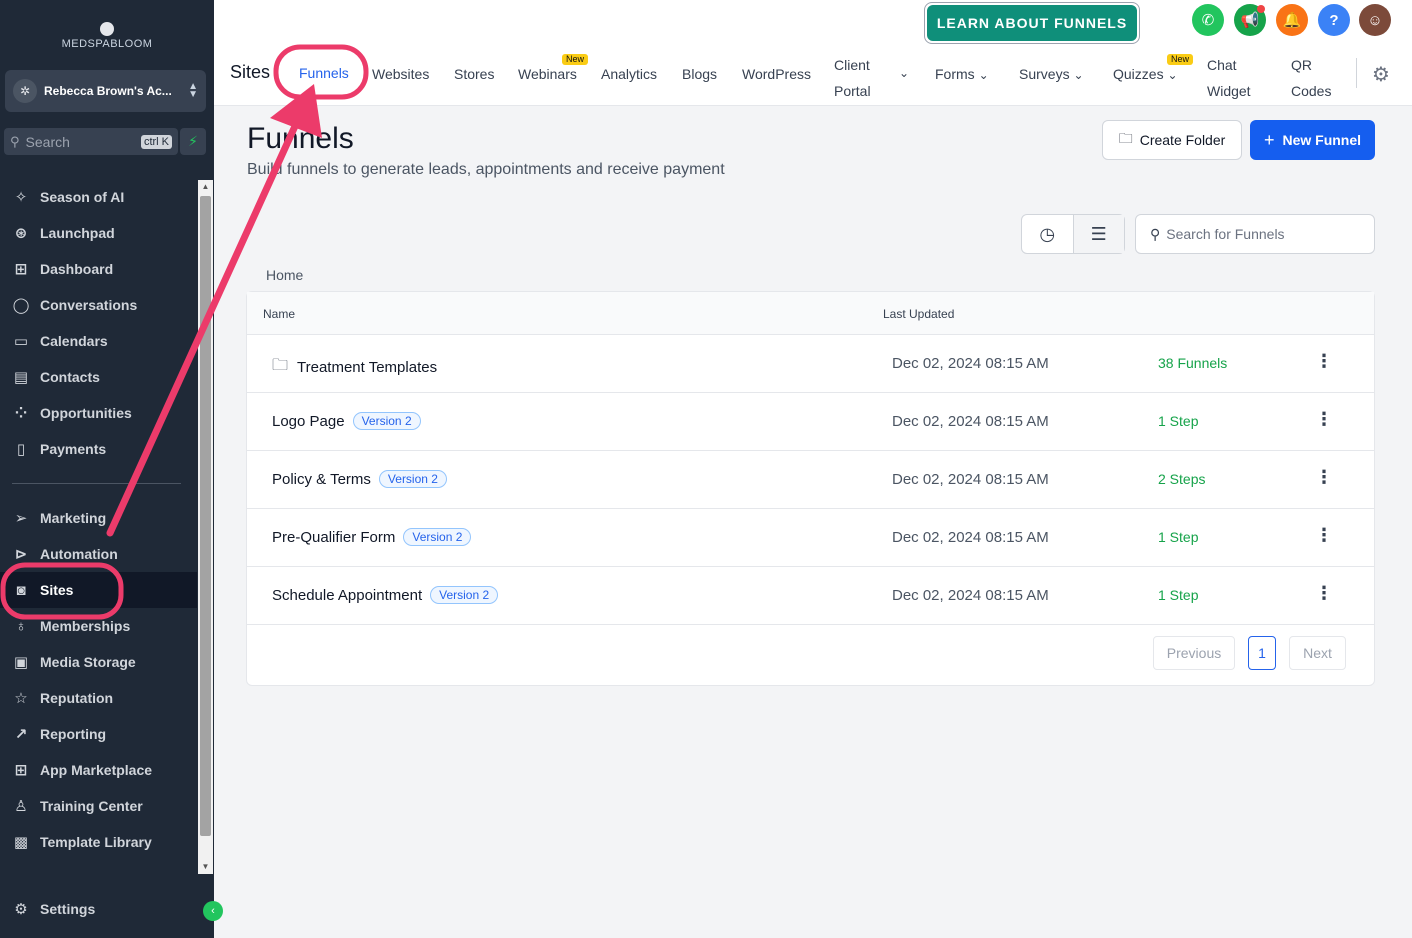 The width and height of the screenshot is (1412, 938). I want to click on opportunities-icon: ⁘, so click(21, 413).